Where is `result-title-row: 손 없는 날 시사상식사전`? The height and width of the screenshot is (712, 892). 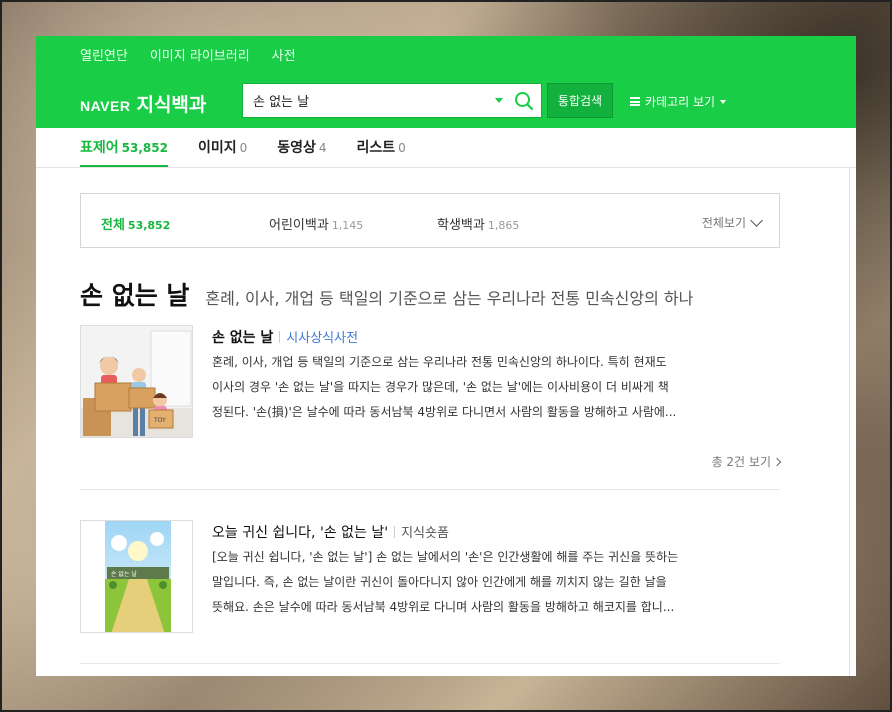 result-title-row: 손 없는 날 시사상식사전 is located at coordinates (285, 337).